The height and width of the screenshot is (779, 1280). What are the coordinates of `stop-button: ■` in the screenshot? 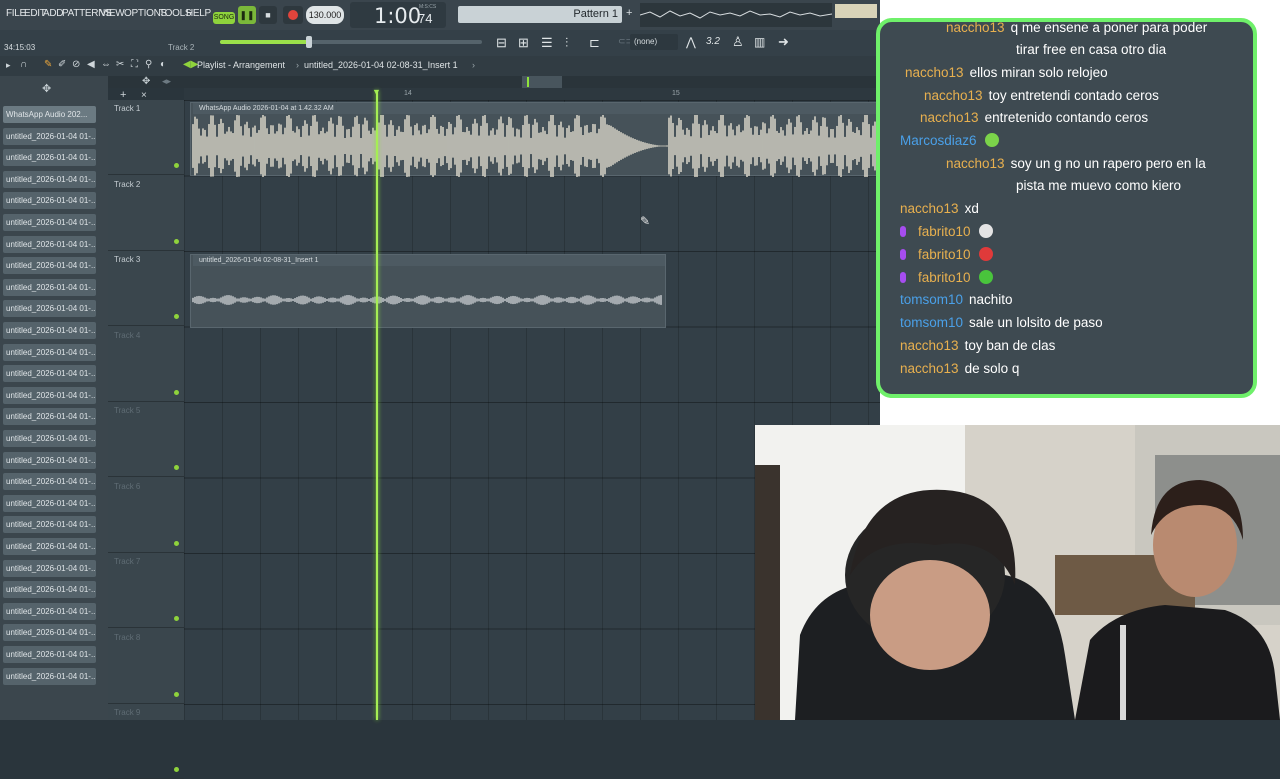 It's located at (268, 15).